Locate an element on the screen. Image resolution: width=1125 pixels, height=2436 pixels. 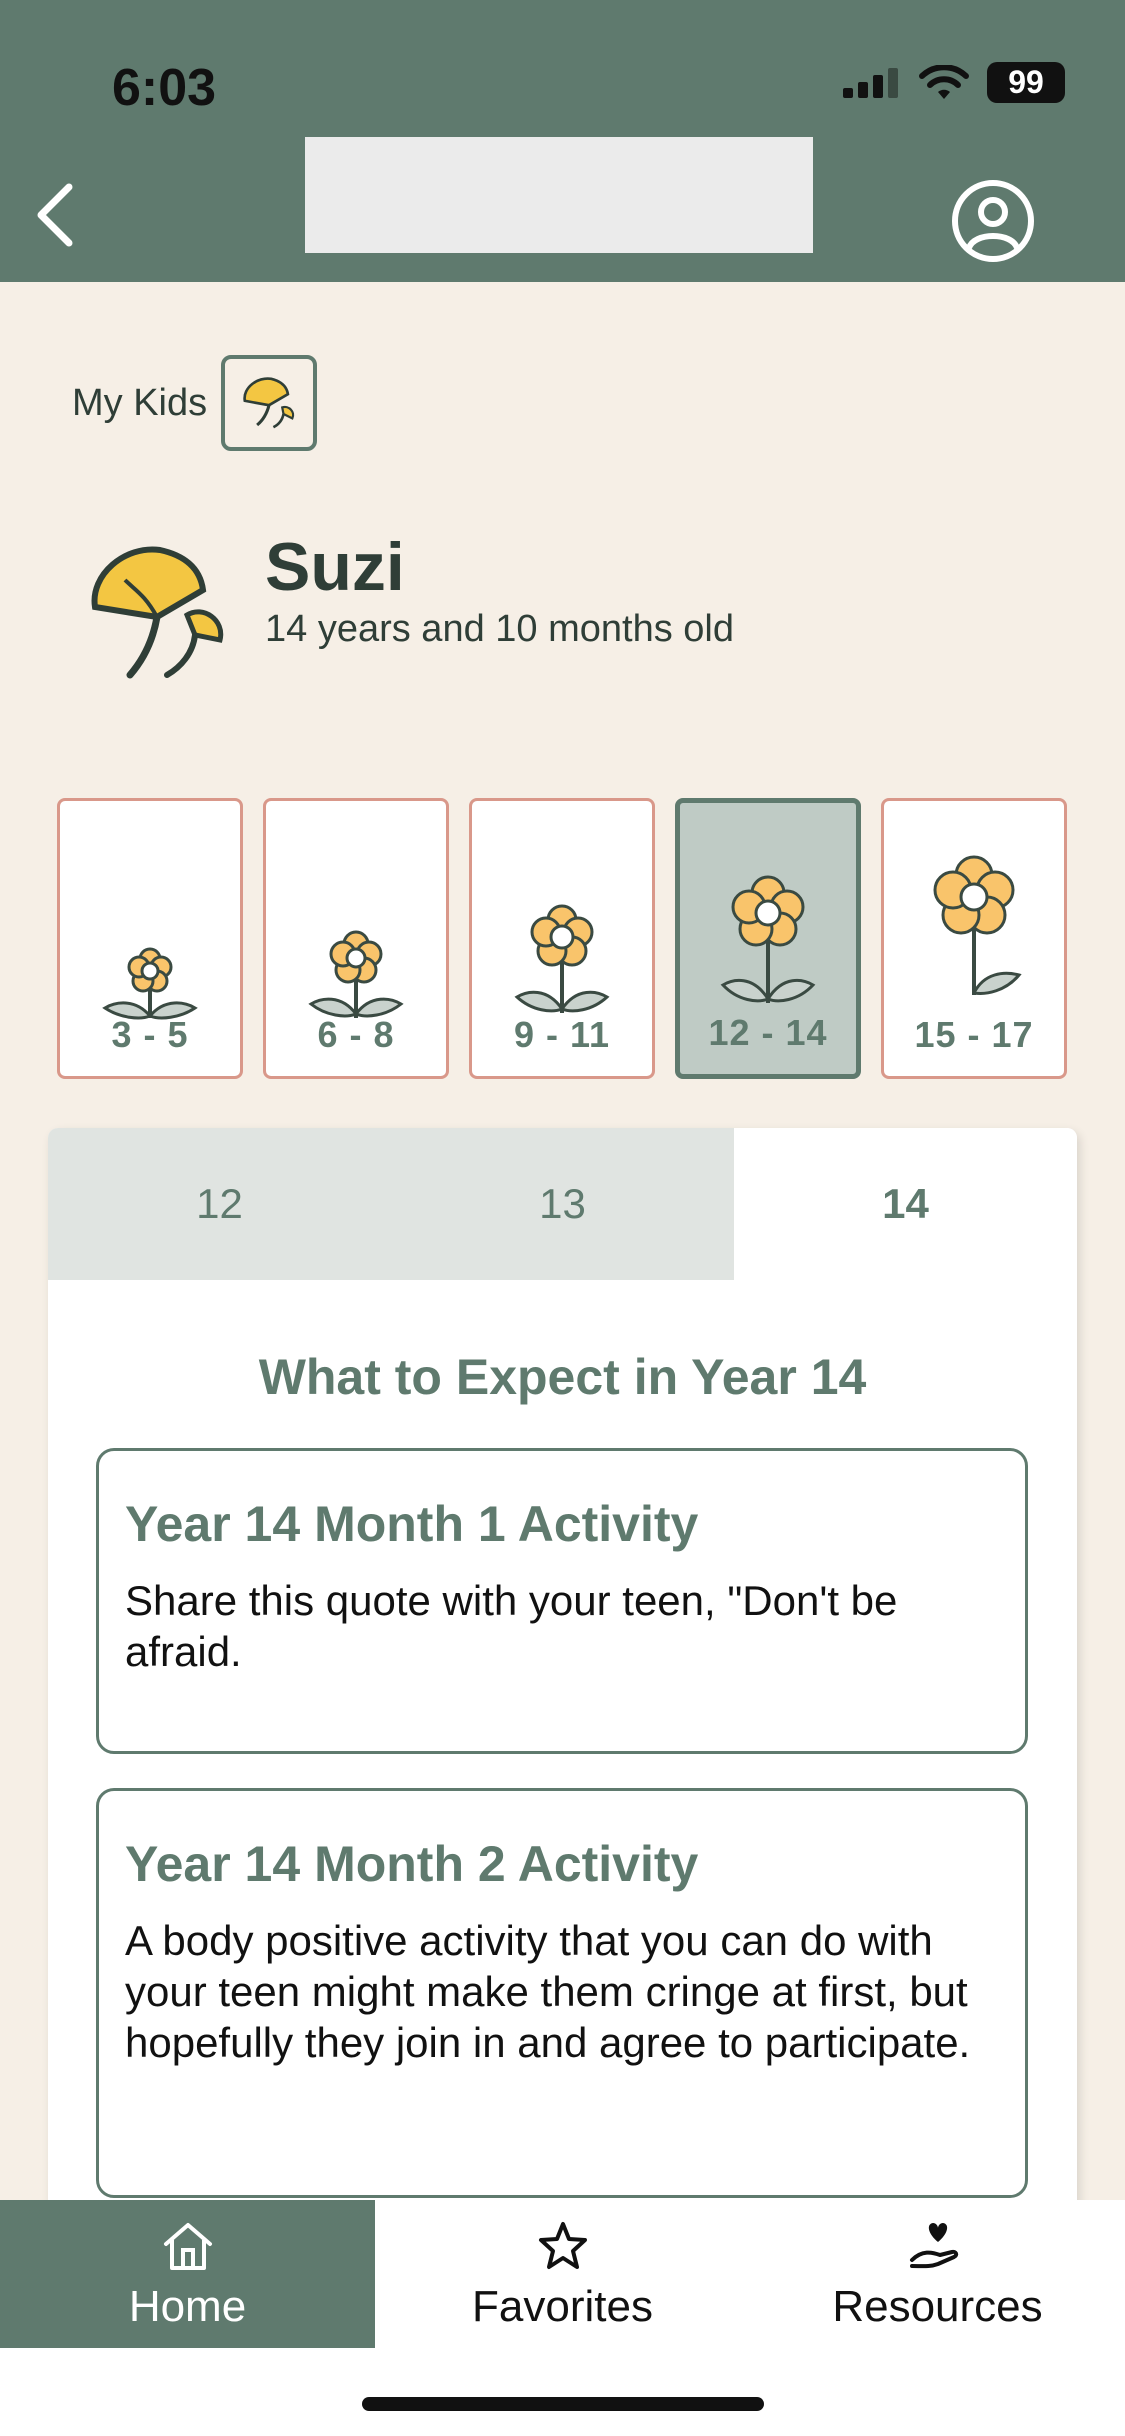
wifi-icon is located at coordinates (944, 81).